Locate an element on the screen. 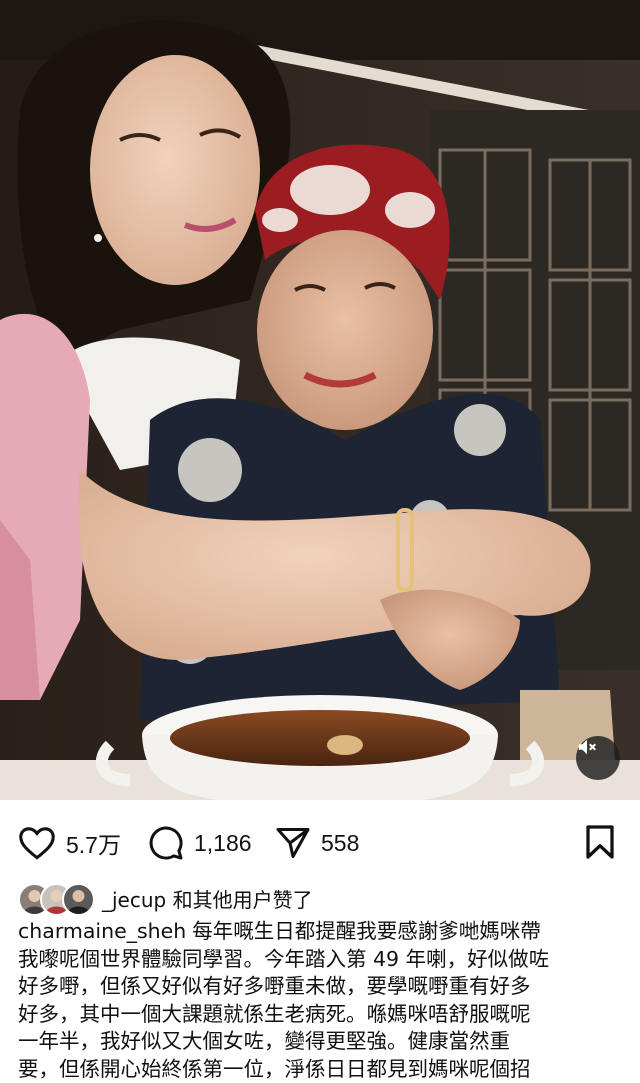 The width and height of the screenshot is (640, 1083). share-button: 558 is located at coordinates (317, 843).